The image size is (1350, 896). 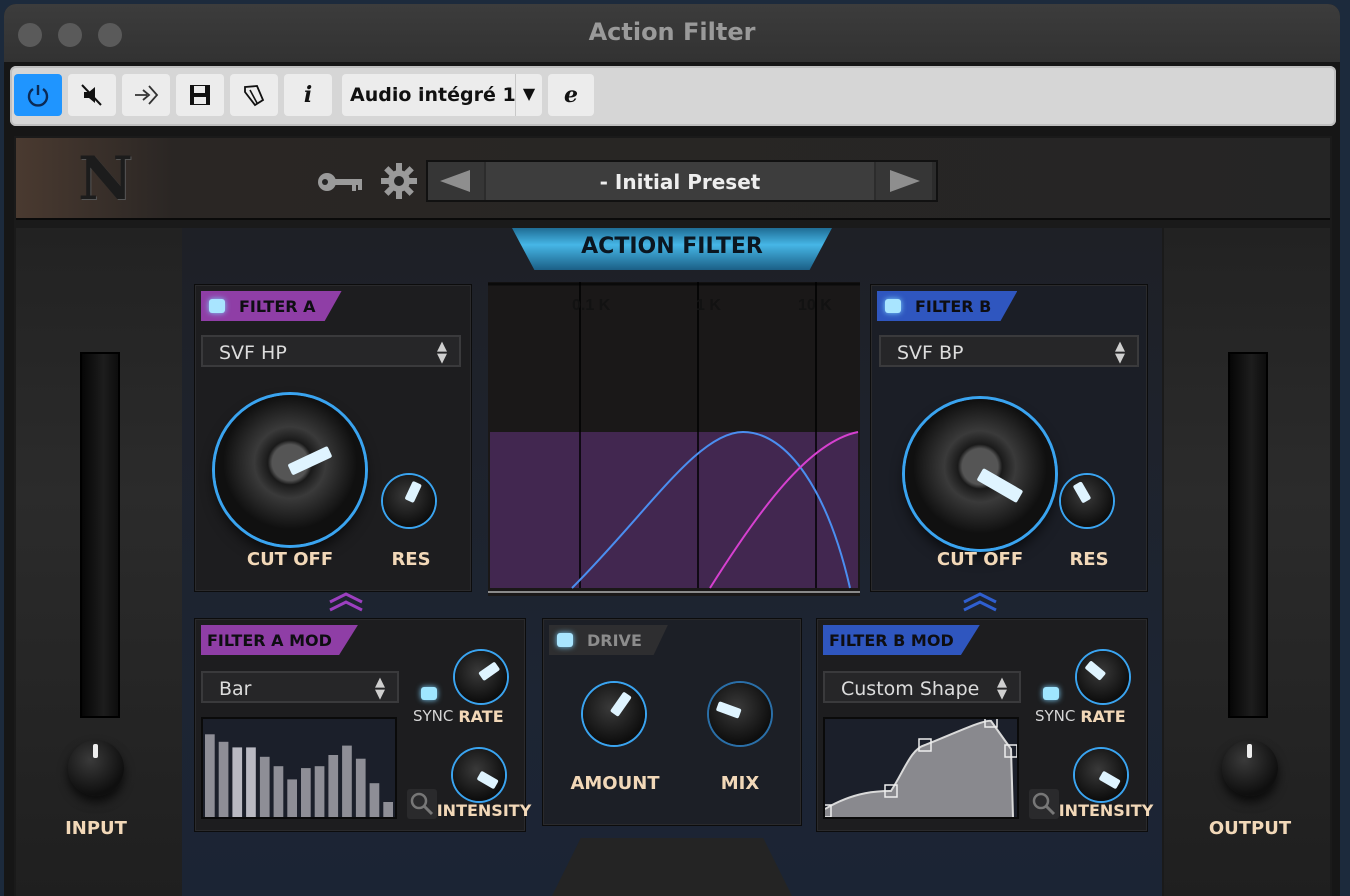 What do you see at coordinates (673, 96) in the screenshot?
I see `host-toolbar: i Audio intégré 1 ▼ e` at bounding box center [673, 96].